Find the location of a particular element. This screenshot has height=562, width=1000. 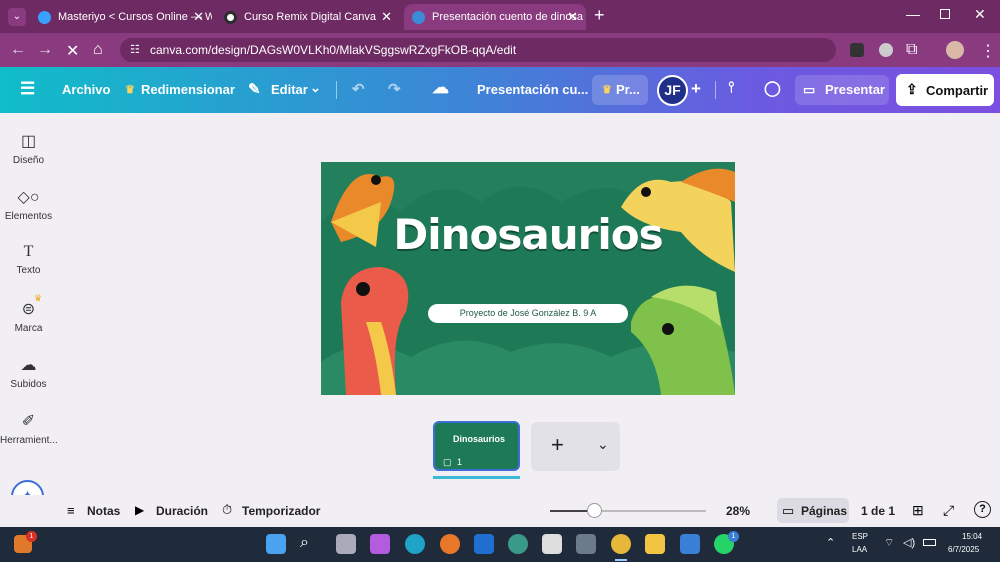

cloud-save-icon: ☁ is located at coordinates (440, 88).